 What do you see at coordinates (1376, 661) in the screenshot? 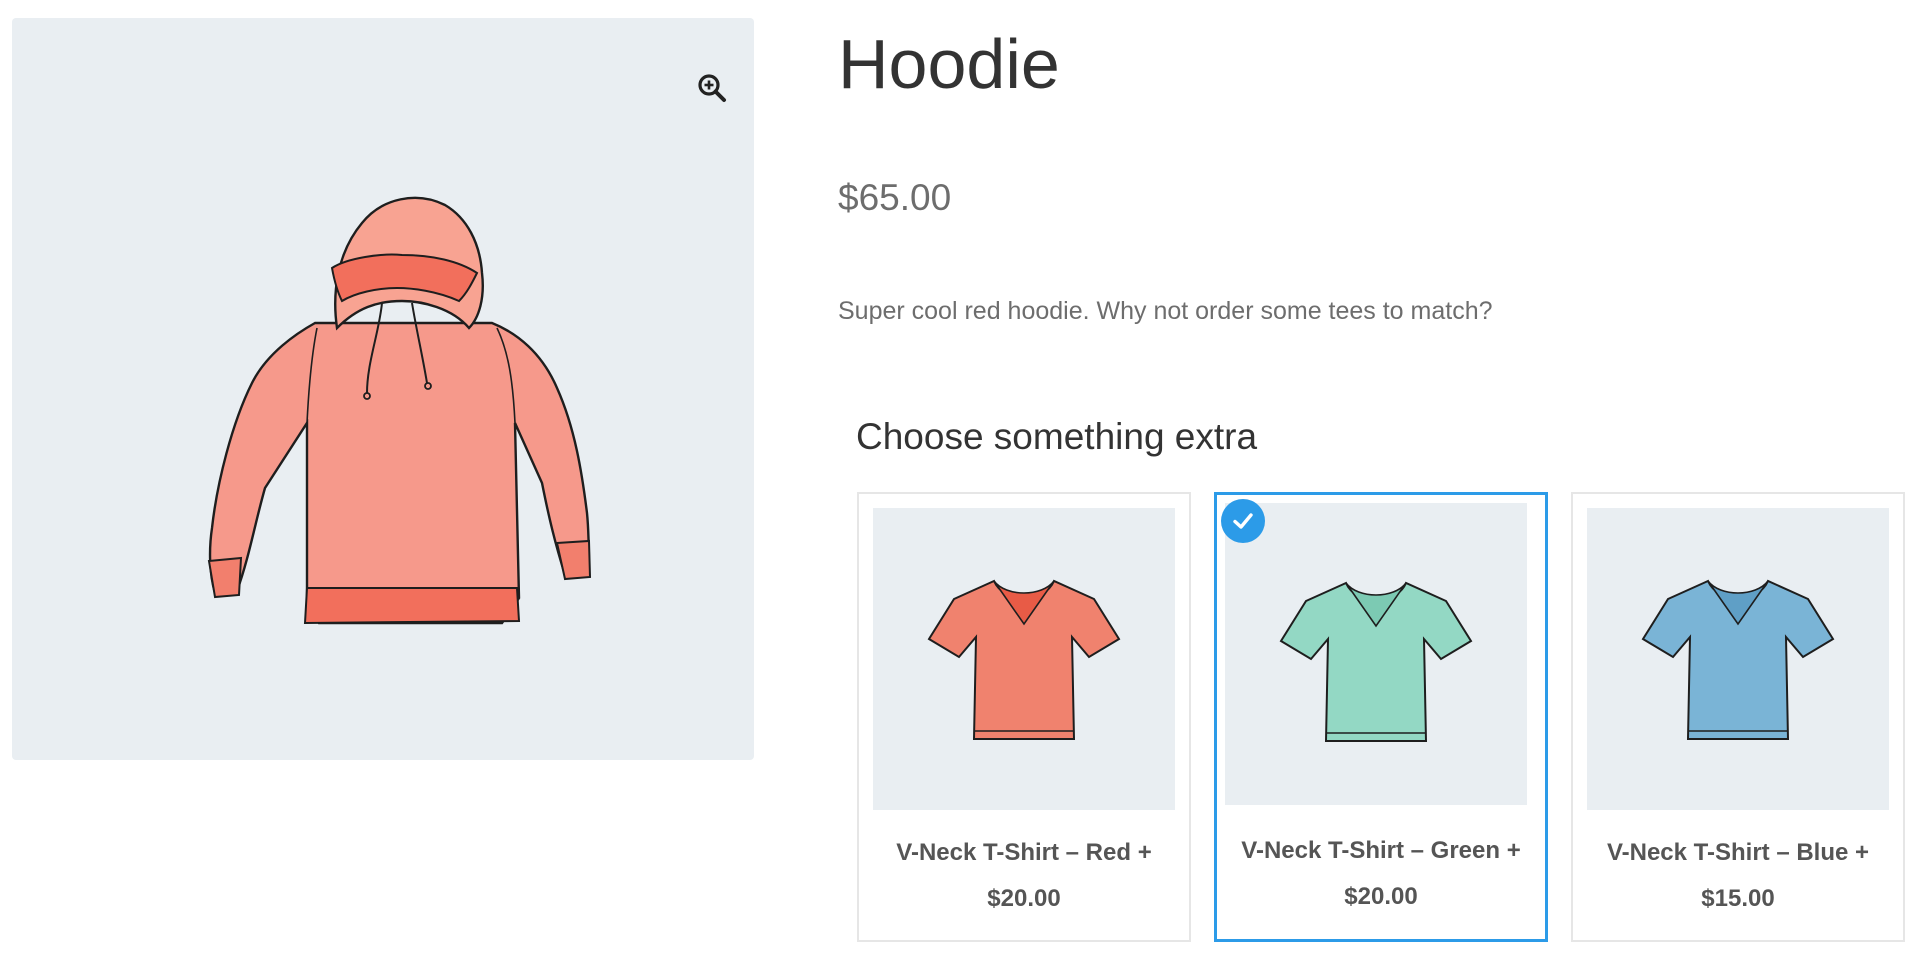
I see `tshirt-green-illustration` at bounding box center [1376, 661].